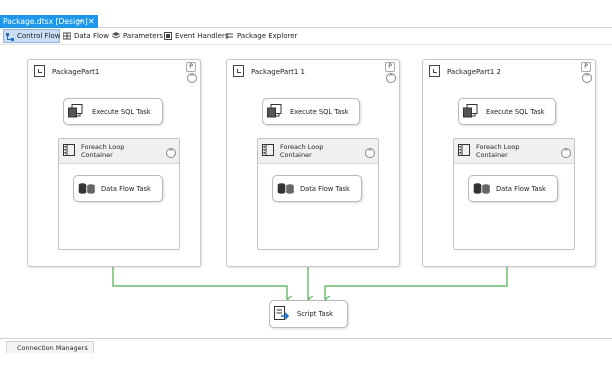  I want to click on tab-parameters: Parameters, so click(136, 36).